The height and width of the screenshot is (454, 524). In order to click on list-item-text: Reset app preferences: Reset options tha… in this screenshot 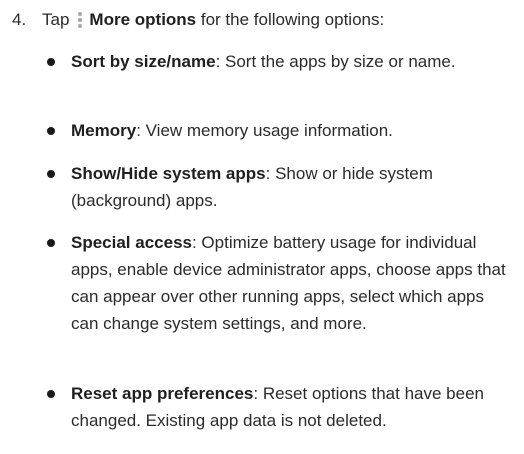, I will do `click(292, 407)`.